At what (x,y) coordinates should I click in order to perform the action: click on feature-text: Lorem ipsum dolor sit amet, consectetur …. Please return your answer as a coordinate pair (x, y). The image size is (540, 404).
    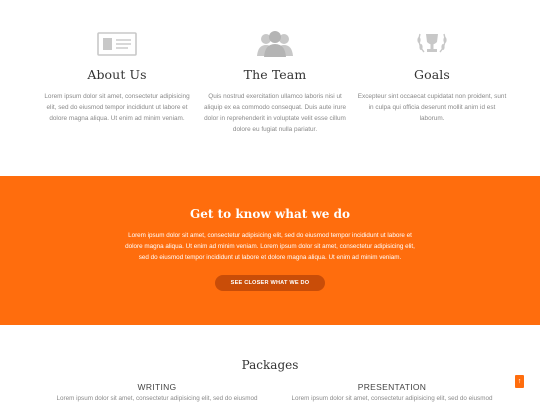
    Looking at the image, I should click on (117, 107).